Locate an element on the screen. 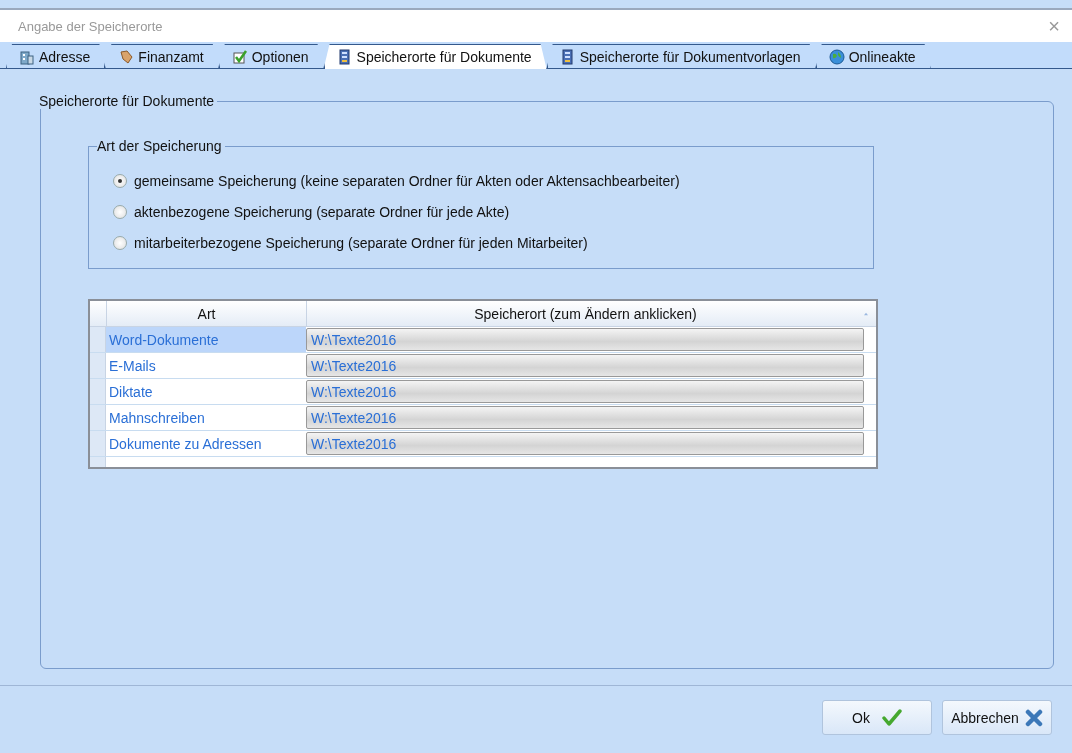 The height and width of the screenshot is (753, 1072). radio-option: gemeinsame Speicherung (keine separaten Ordner für Akten oder Aktensachbearbeiter) is located at coordinates (396, 180).